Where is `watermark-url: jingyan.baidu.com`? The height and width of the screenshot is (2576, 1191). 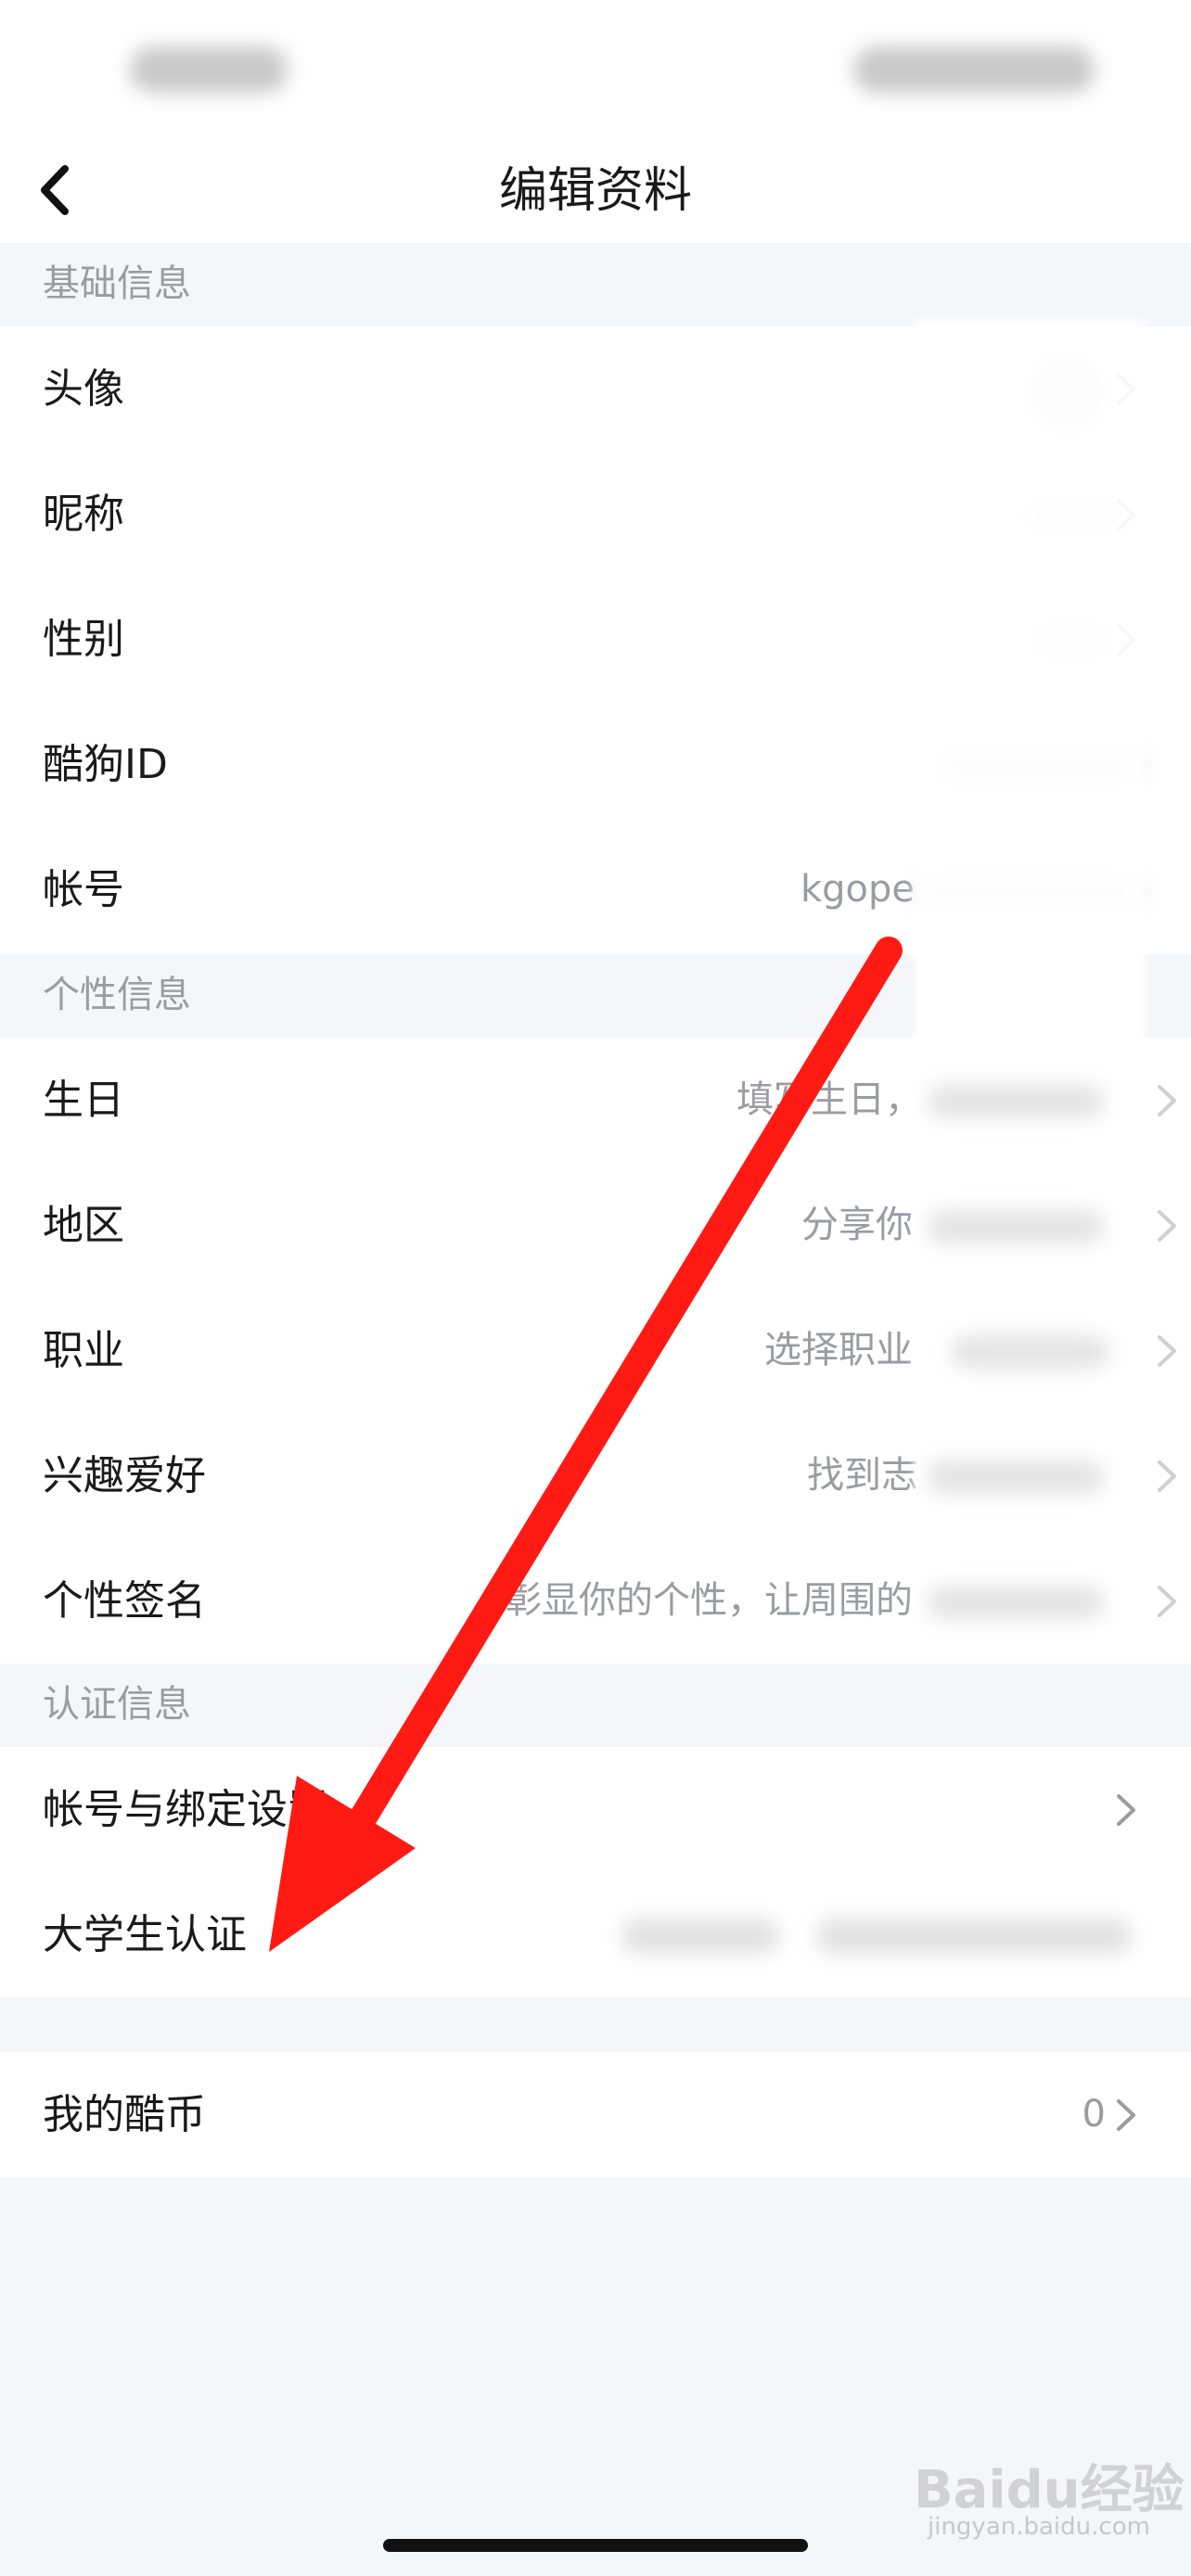
watermark-url: jingyan.baidu.com is located at coordinates (1039, 2527).